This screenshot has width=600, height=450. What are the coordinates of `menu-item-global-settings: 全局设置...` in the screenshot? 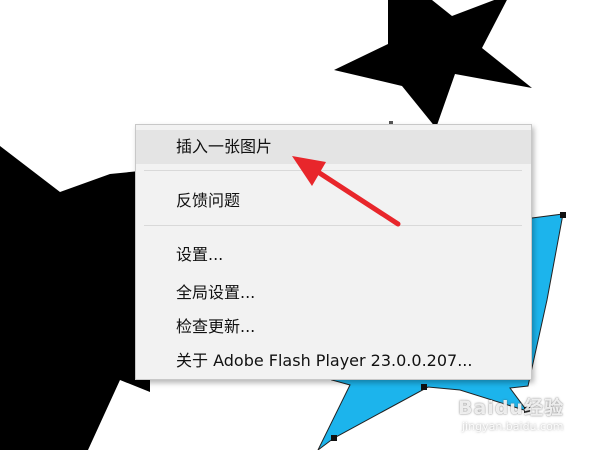 It's located at (333, 293).